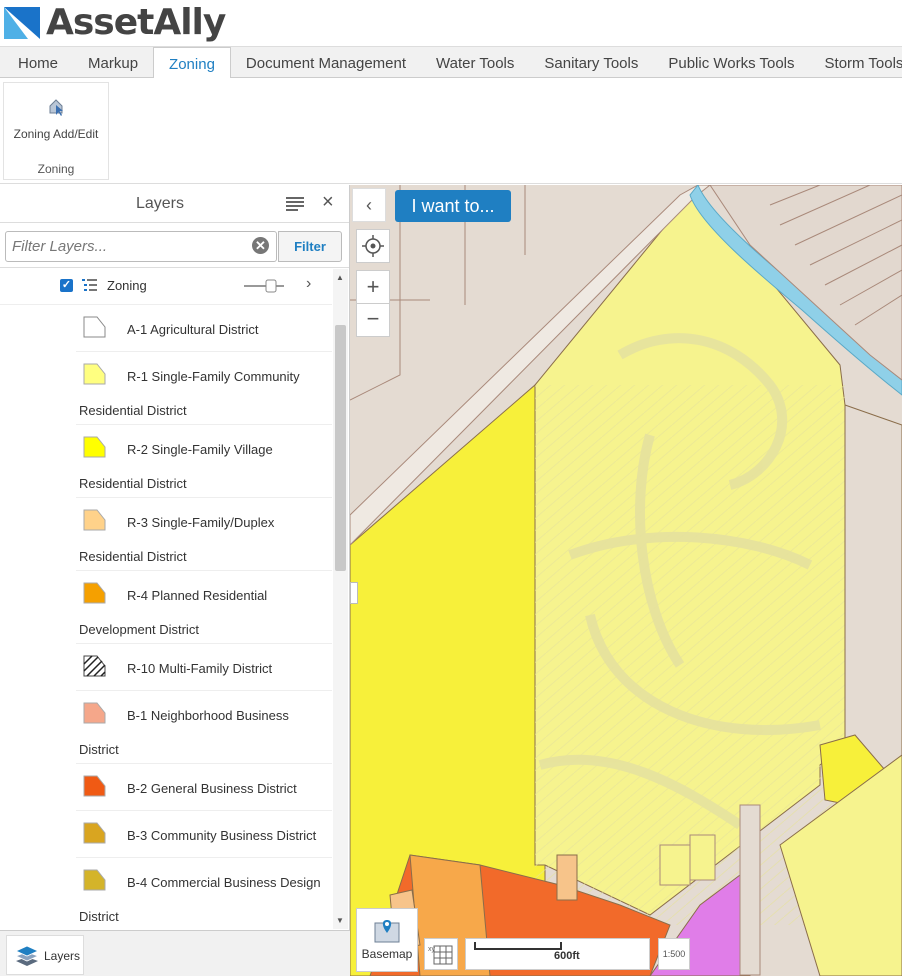 This screenshot has width=902, height=976. What do you see at coordinates (674, 954) in the screenshot?
I see `scale-ratio-button: 1:500` at bounding box center [674, 954].